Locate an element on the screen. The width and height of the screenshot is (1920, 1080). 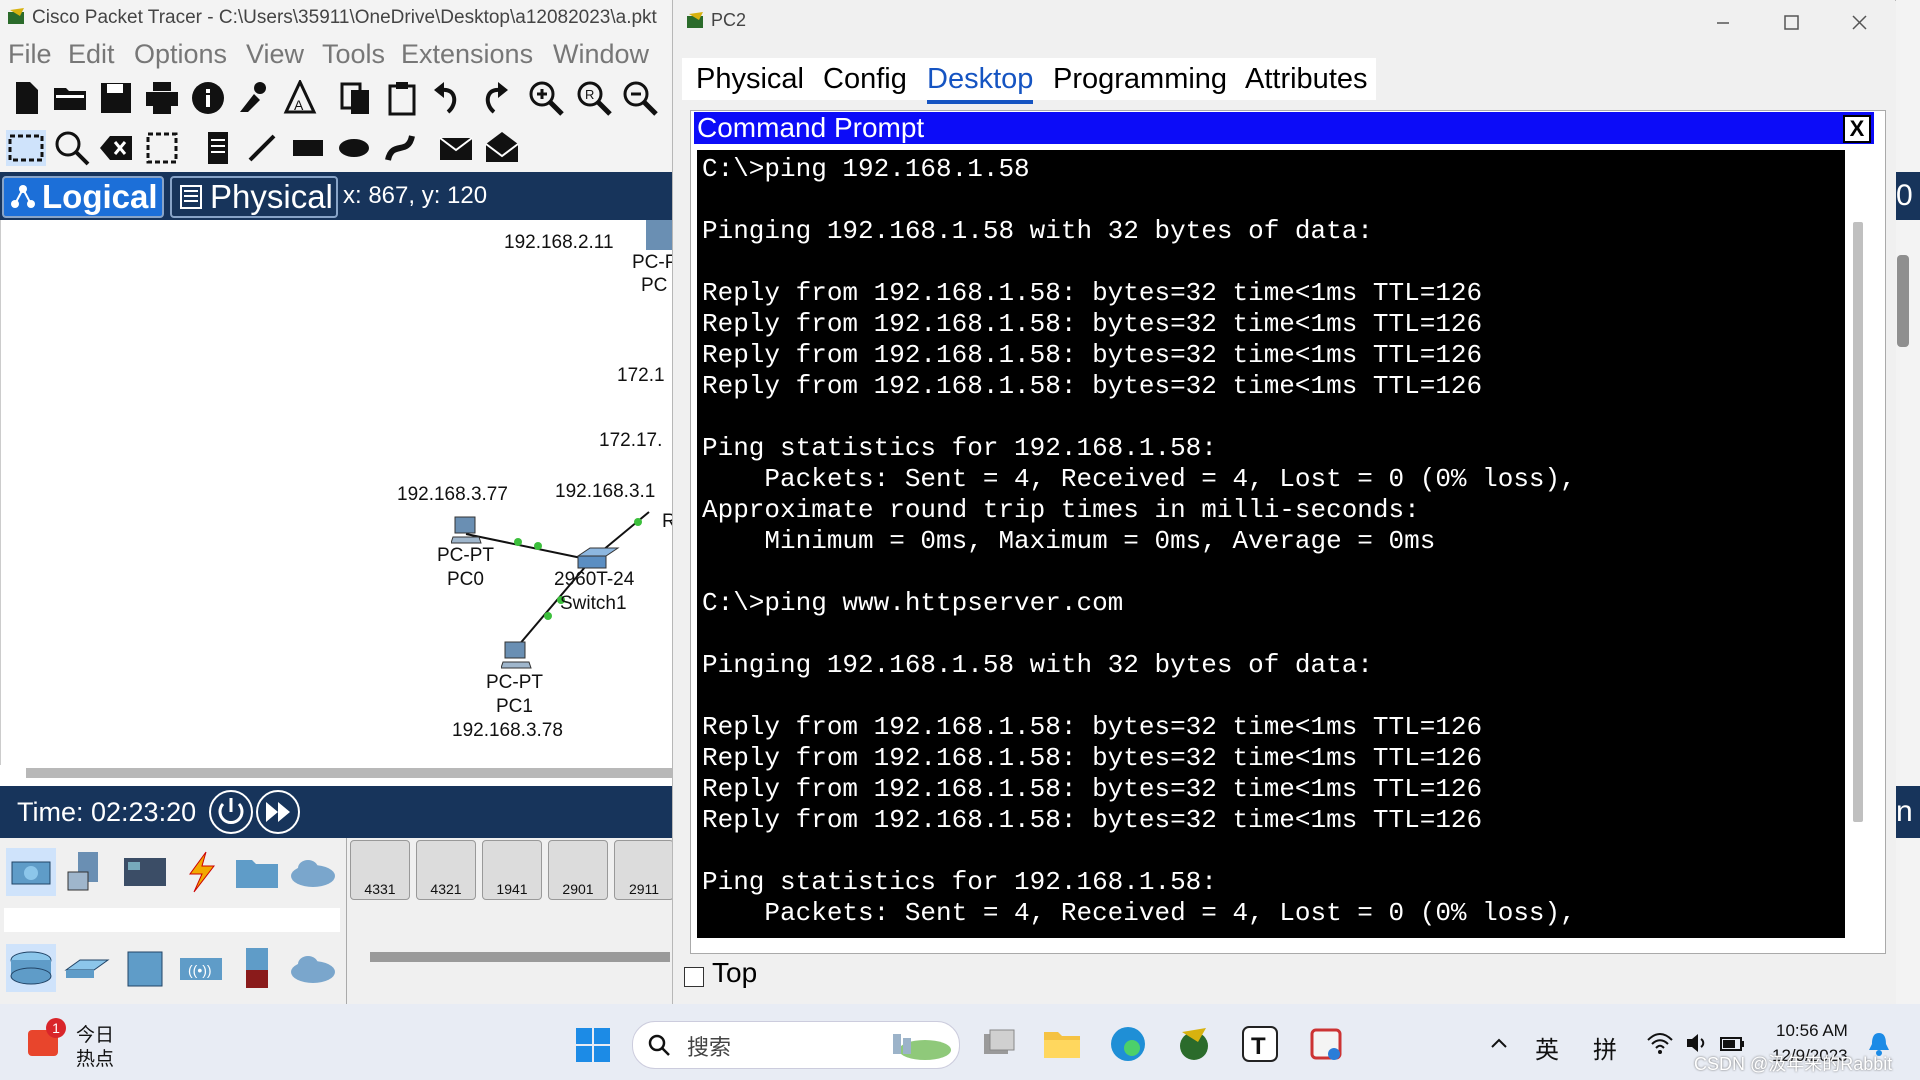
security-category-icon is located at coordinates (257, 968).